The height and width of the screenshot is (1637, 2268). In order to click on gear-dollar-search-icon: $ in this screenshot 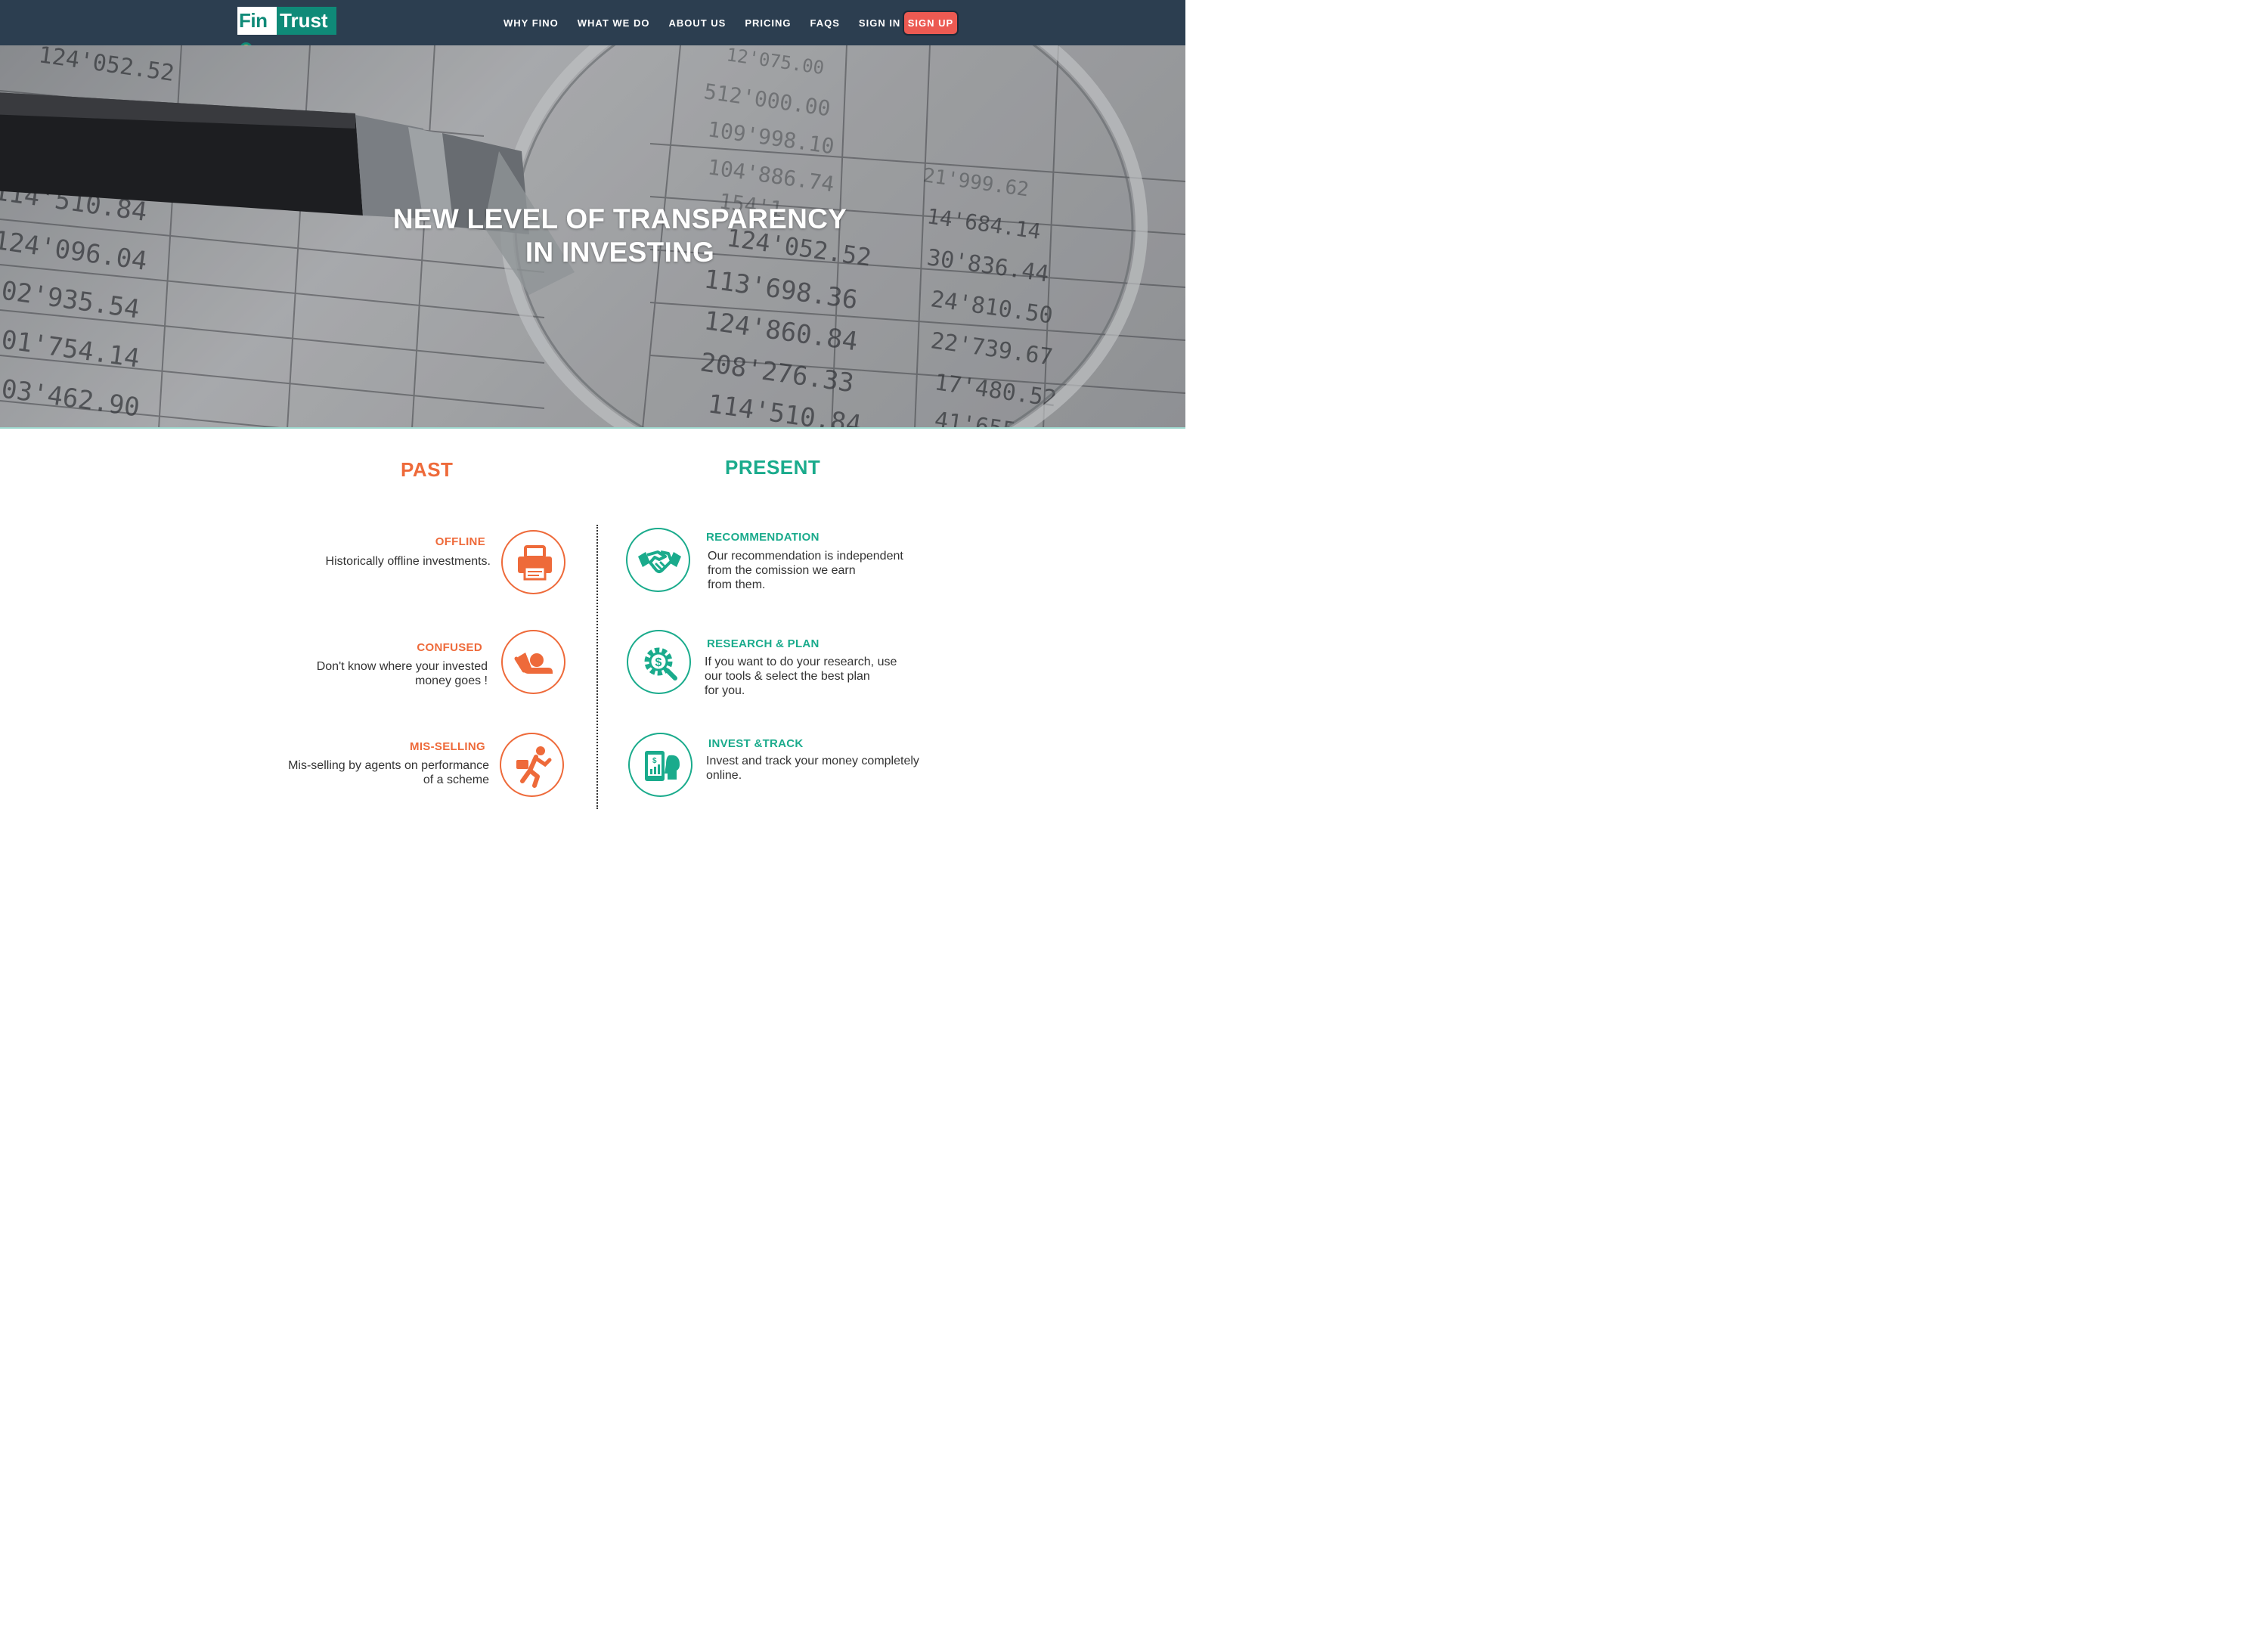, I will do `click(659, 662)`.